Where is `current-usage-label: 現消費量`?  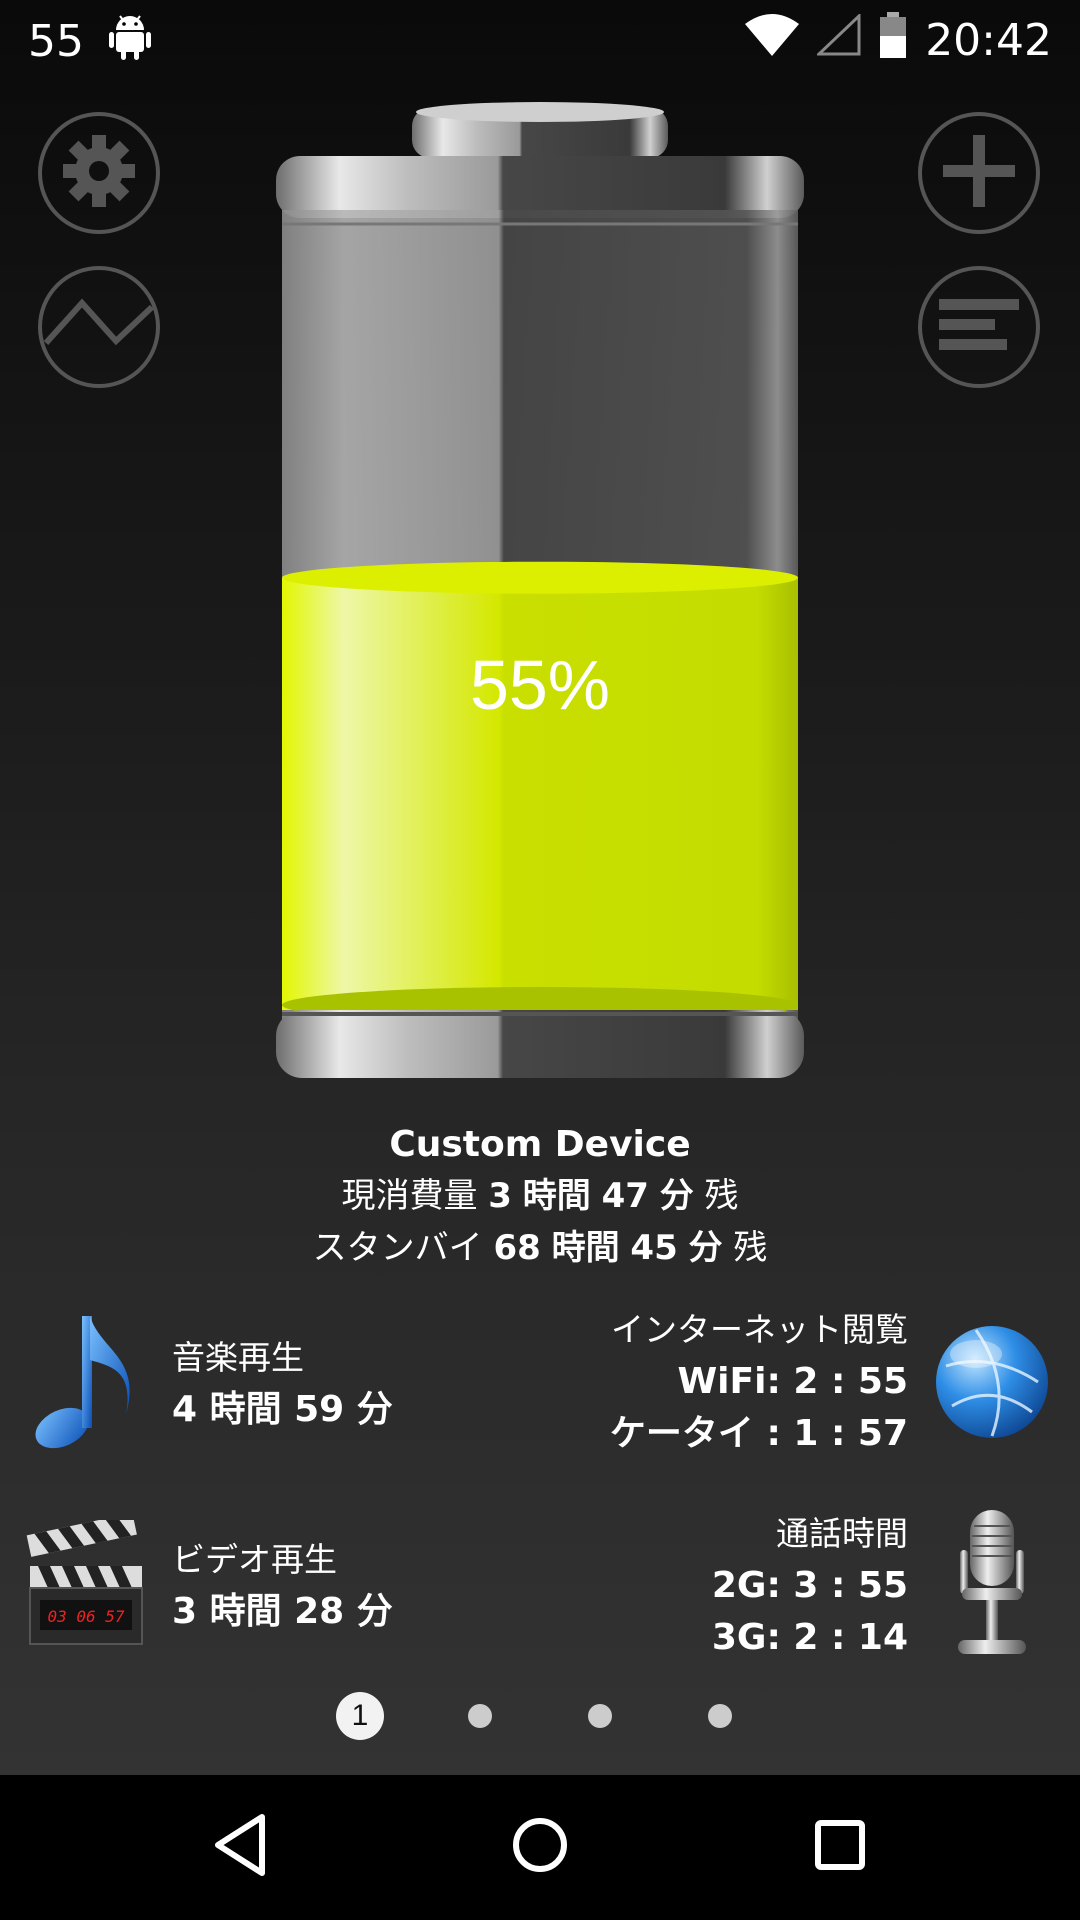
current-usage-label: 現消費量 is located at coordinates (409, 1196).